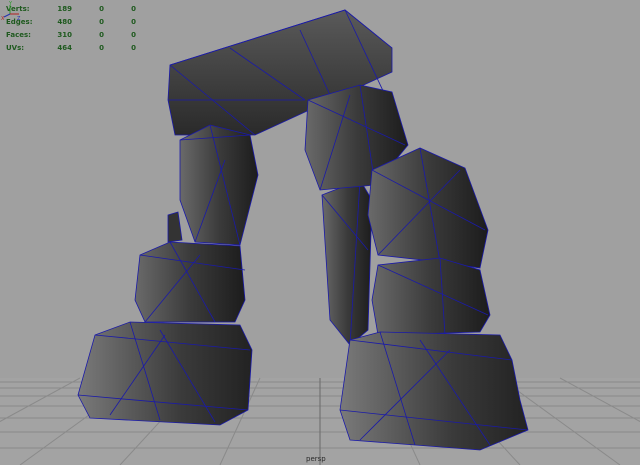  What do you see at coordinates (316, 459) in the screenshot?
I see `camera-name-label: persp` at bounding box center [316, 459].